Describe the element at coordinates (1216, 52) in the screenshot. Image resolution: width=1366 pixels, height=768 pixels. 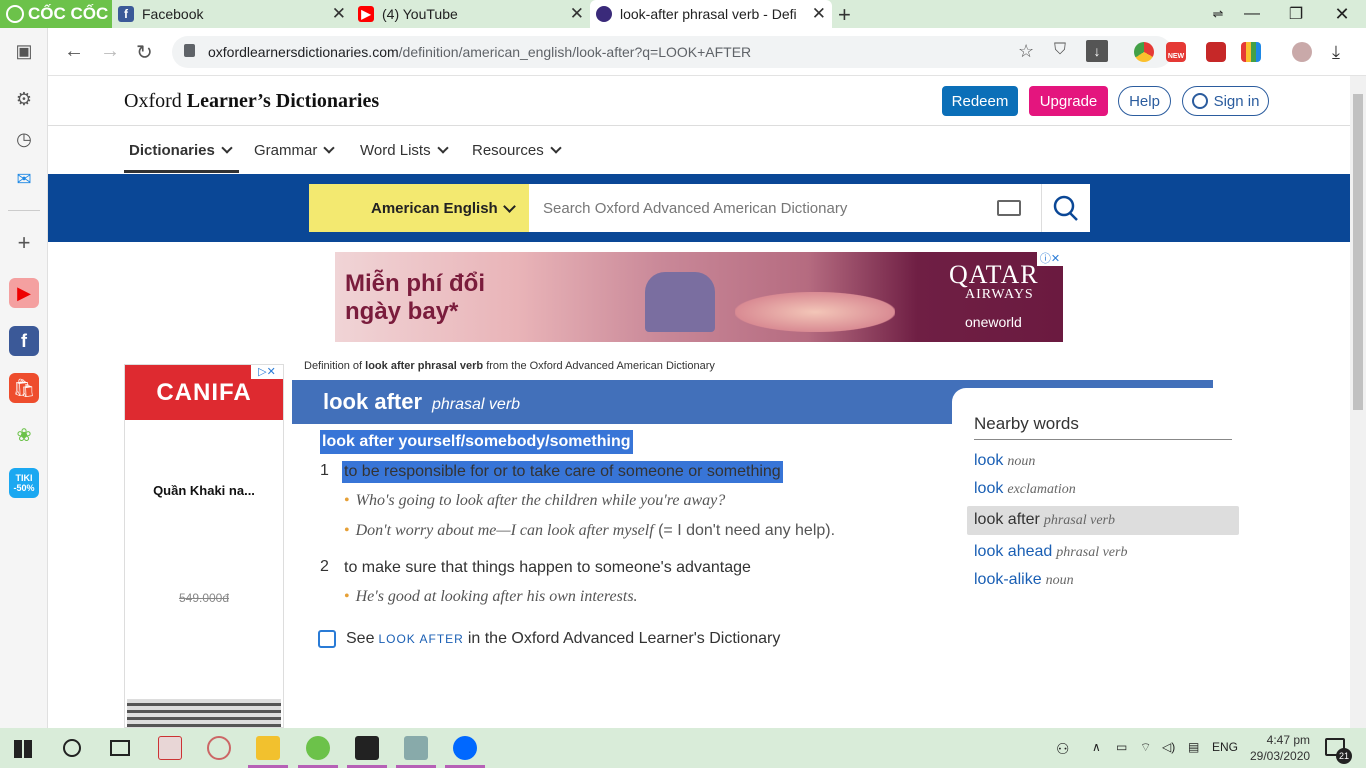
I see `red-ext-icon` at that location.